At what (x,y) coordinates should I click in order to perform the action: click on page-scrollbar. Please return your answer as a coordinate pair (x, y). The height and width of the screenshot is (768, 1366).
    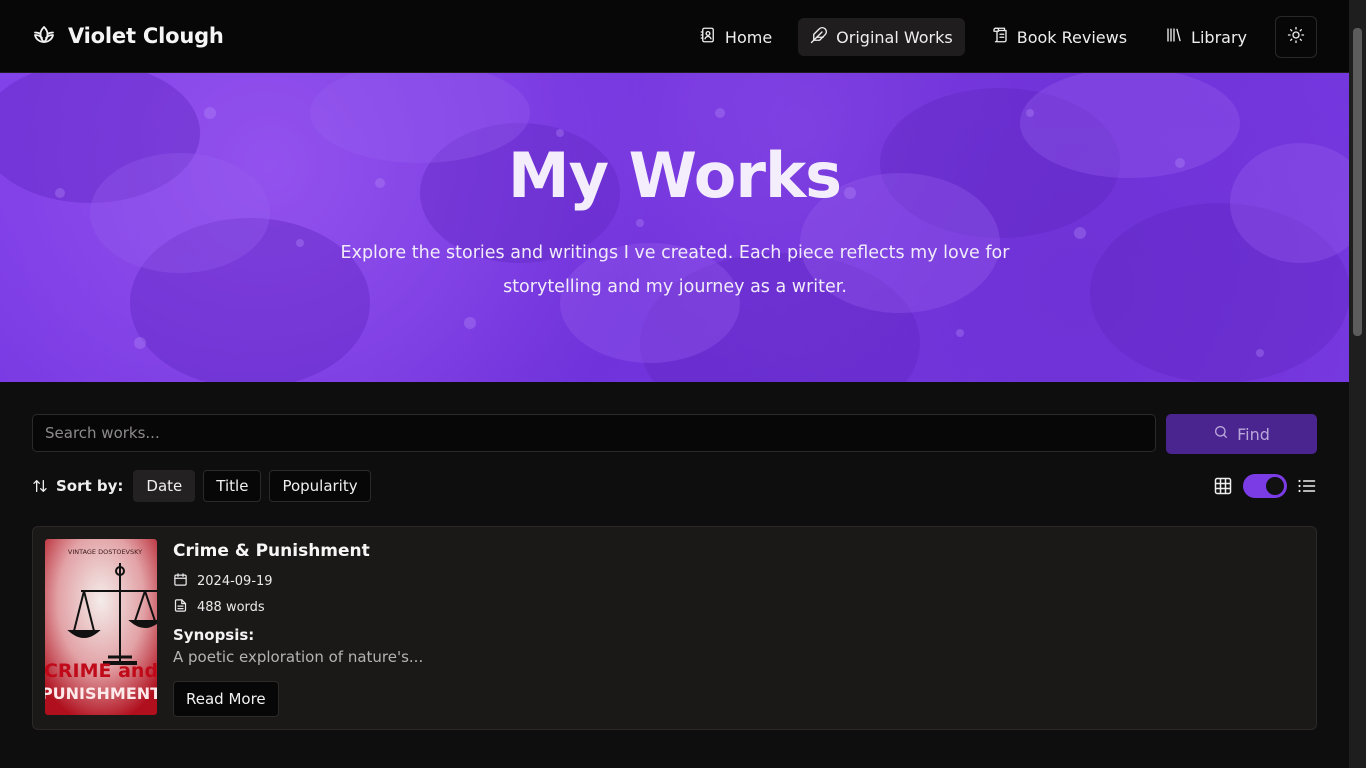
    Looking at the image, I should click on (1357, 384).